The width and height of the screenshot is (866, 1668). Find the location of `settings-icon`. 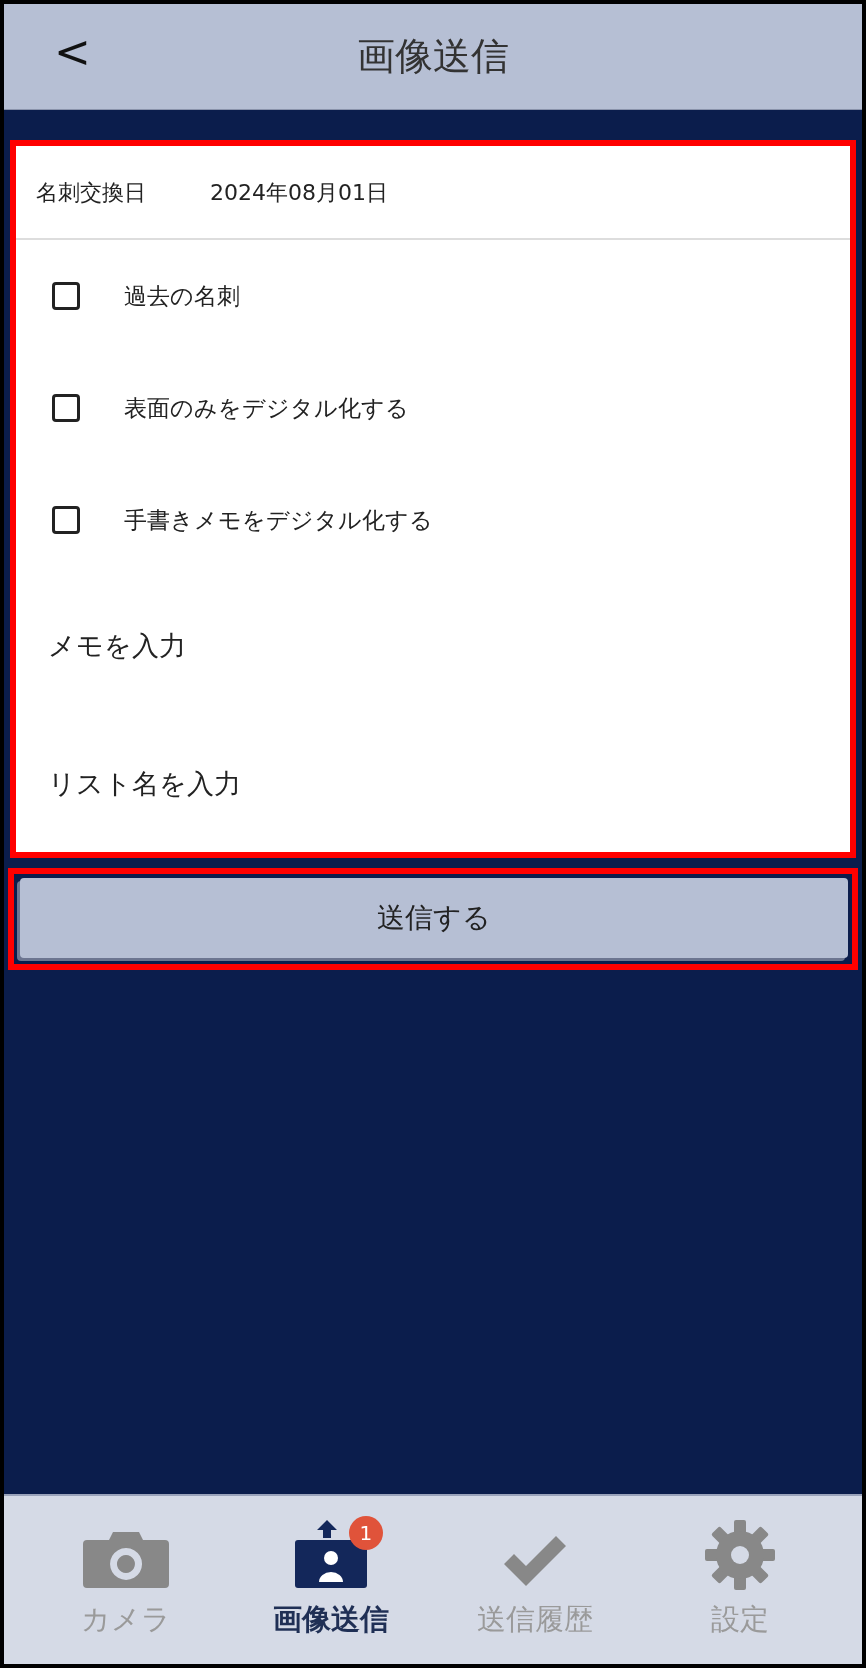

settings-icon is located at coordinates (739, 1555).